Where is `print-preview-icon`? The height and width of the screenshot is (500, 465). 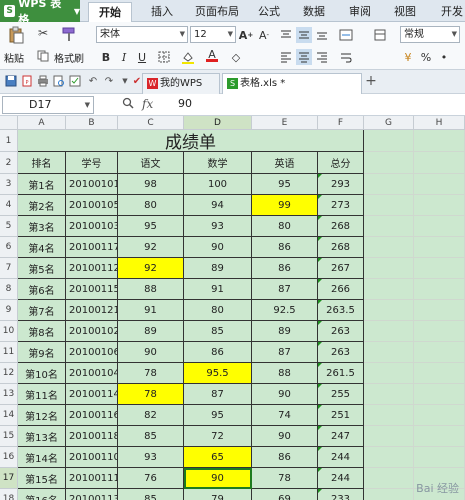
print-preview-icon is located at coordinates (59, 81).